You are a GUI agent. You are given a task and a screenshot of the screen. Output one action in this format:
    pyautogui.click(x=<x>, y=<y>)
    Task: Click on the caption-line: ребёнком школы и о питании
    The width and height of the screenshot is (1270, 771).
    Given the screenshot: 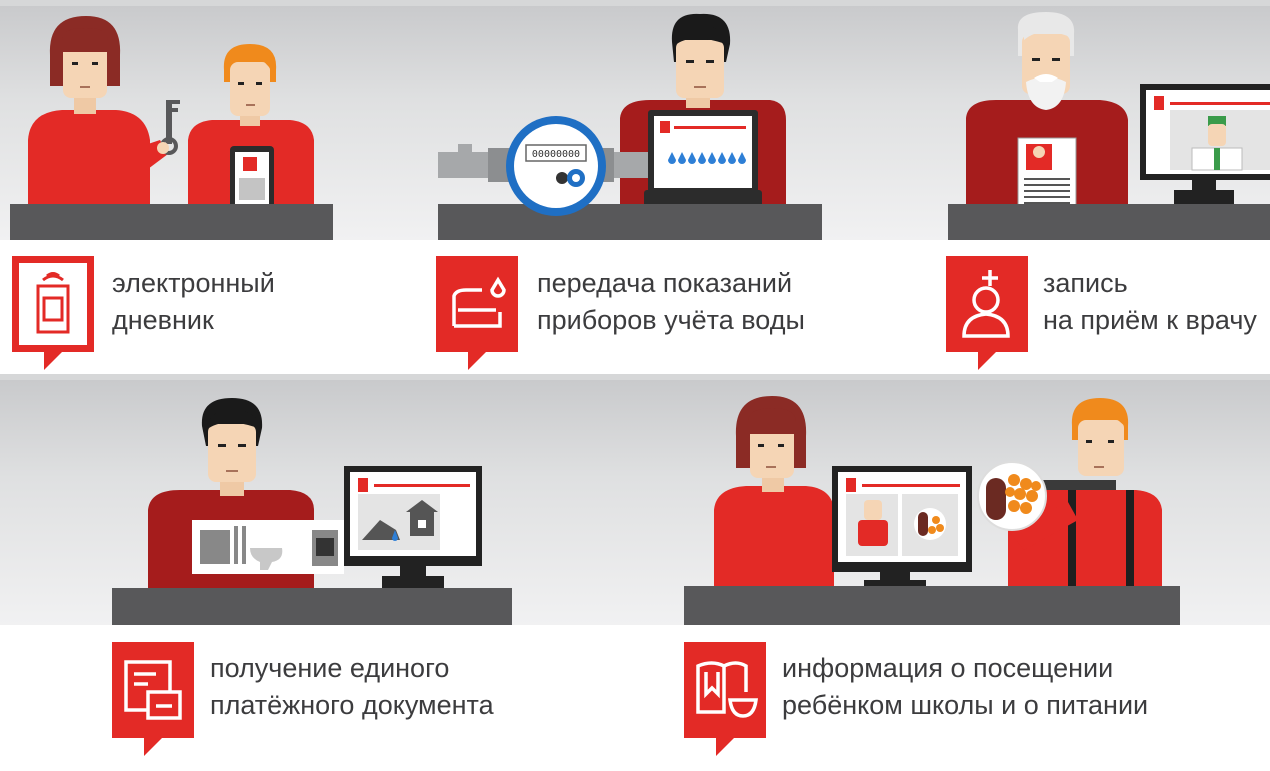 What is the action you would take?
    pyautogui.click(x=965, y=705)
    